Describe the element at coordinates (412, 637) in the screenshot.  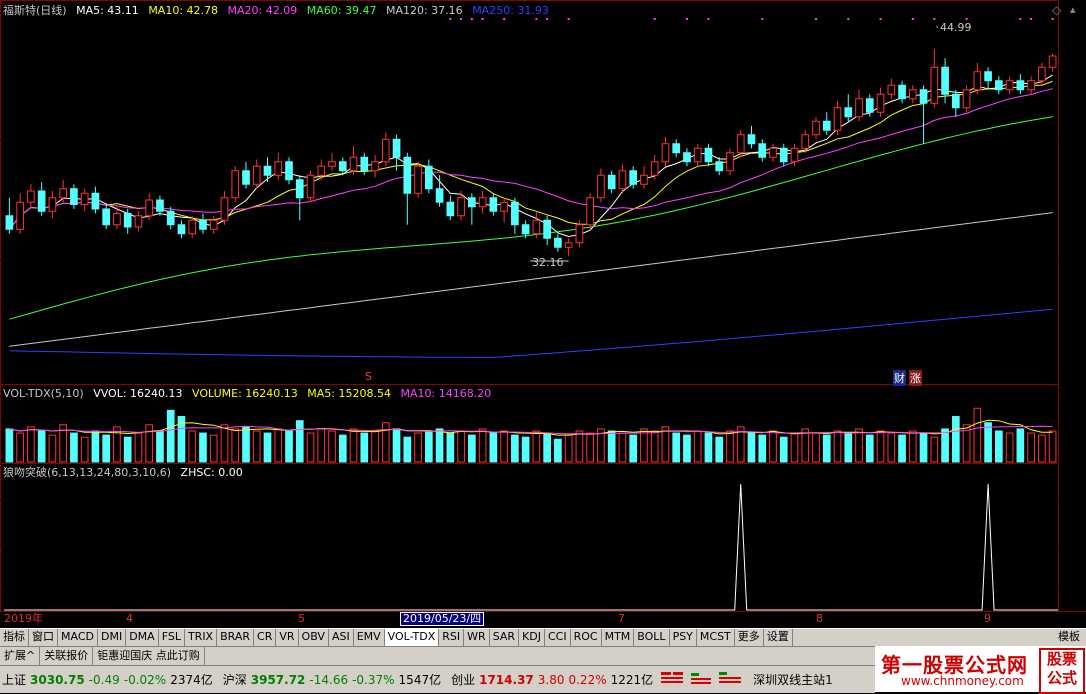
I see `tab-13: VOL-TDX` at that location.